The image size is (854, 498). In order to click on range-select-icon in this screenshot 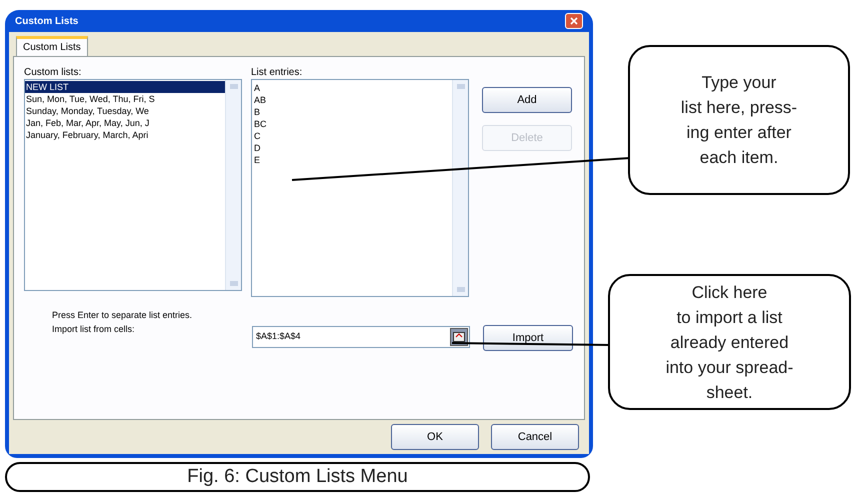, I will do `click(459, 337)`.